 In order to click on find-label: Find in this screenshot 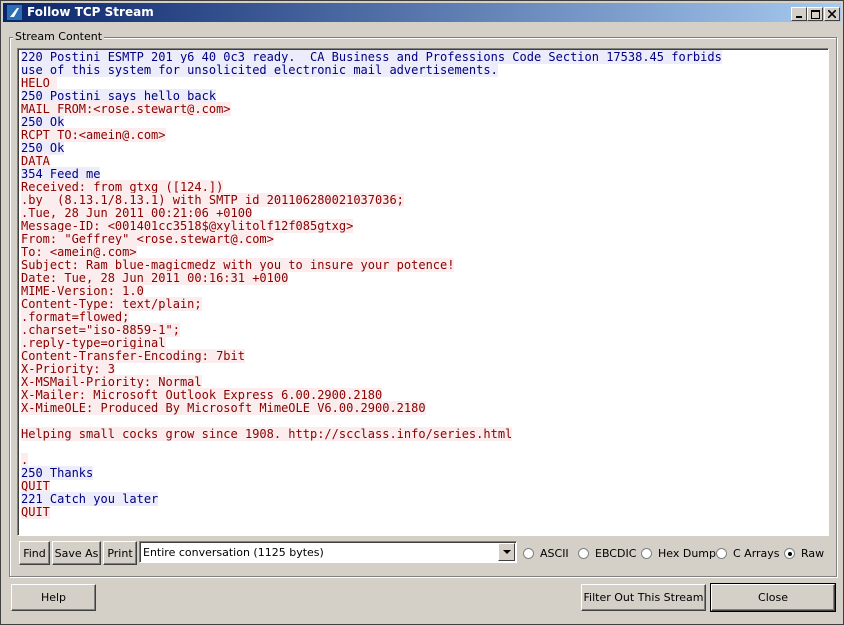, I will do `click(34, 553)`.